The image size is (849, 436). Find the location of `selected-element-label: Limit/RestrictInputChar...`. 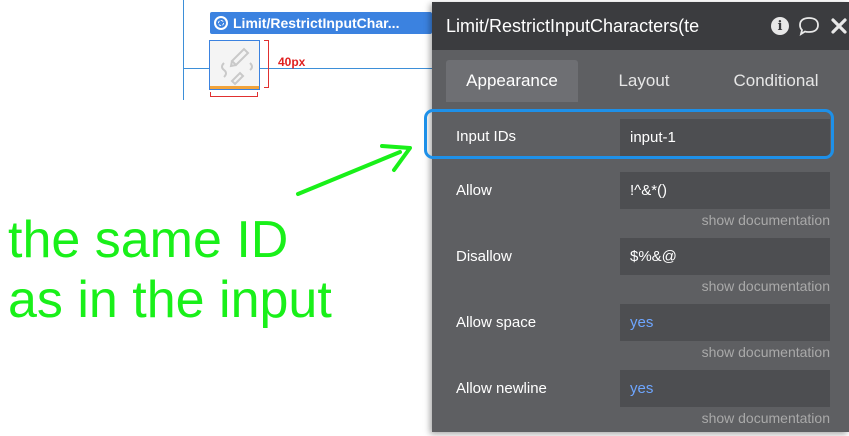

selected-element-label: Limit/RestrictInputChar... is located at coordinates (321, 23).